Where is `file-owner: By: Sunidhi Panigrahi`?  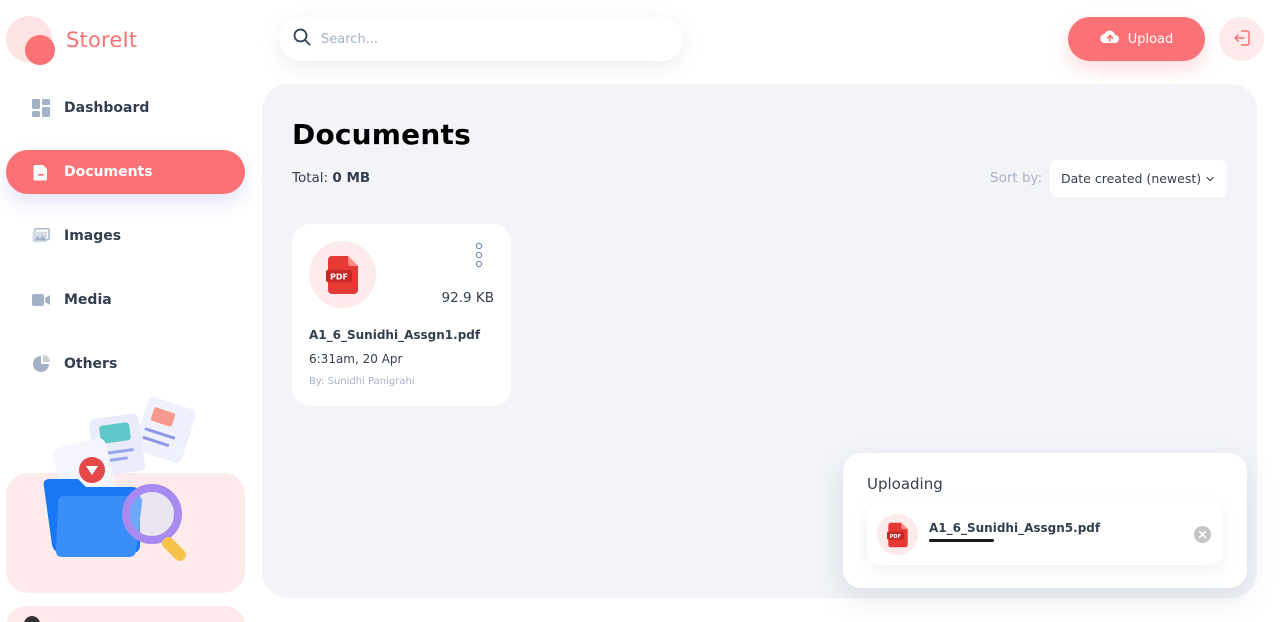
file-owner: By: Sunidhi Panigrahi is located at coordinates (362, 381).